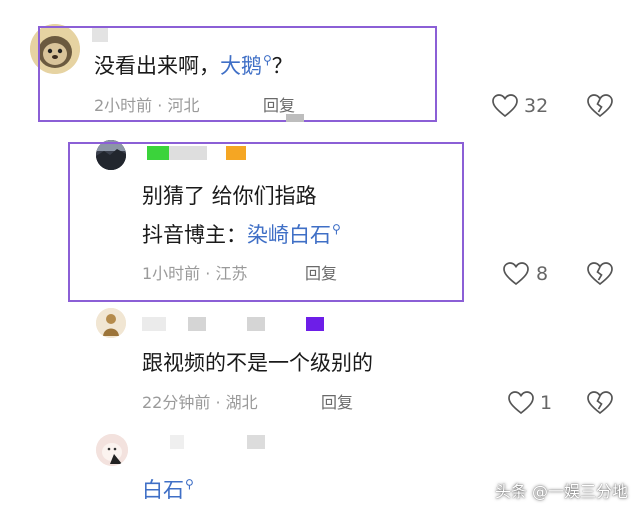 This screenshot has height=512, width=640. I want to click on like-button: 1, so click(531, 403).